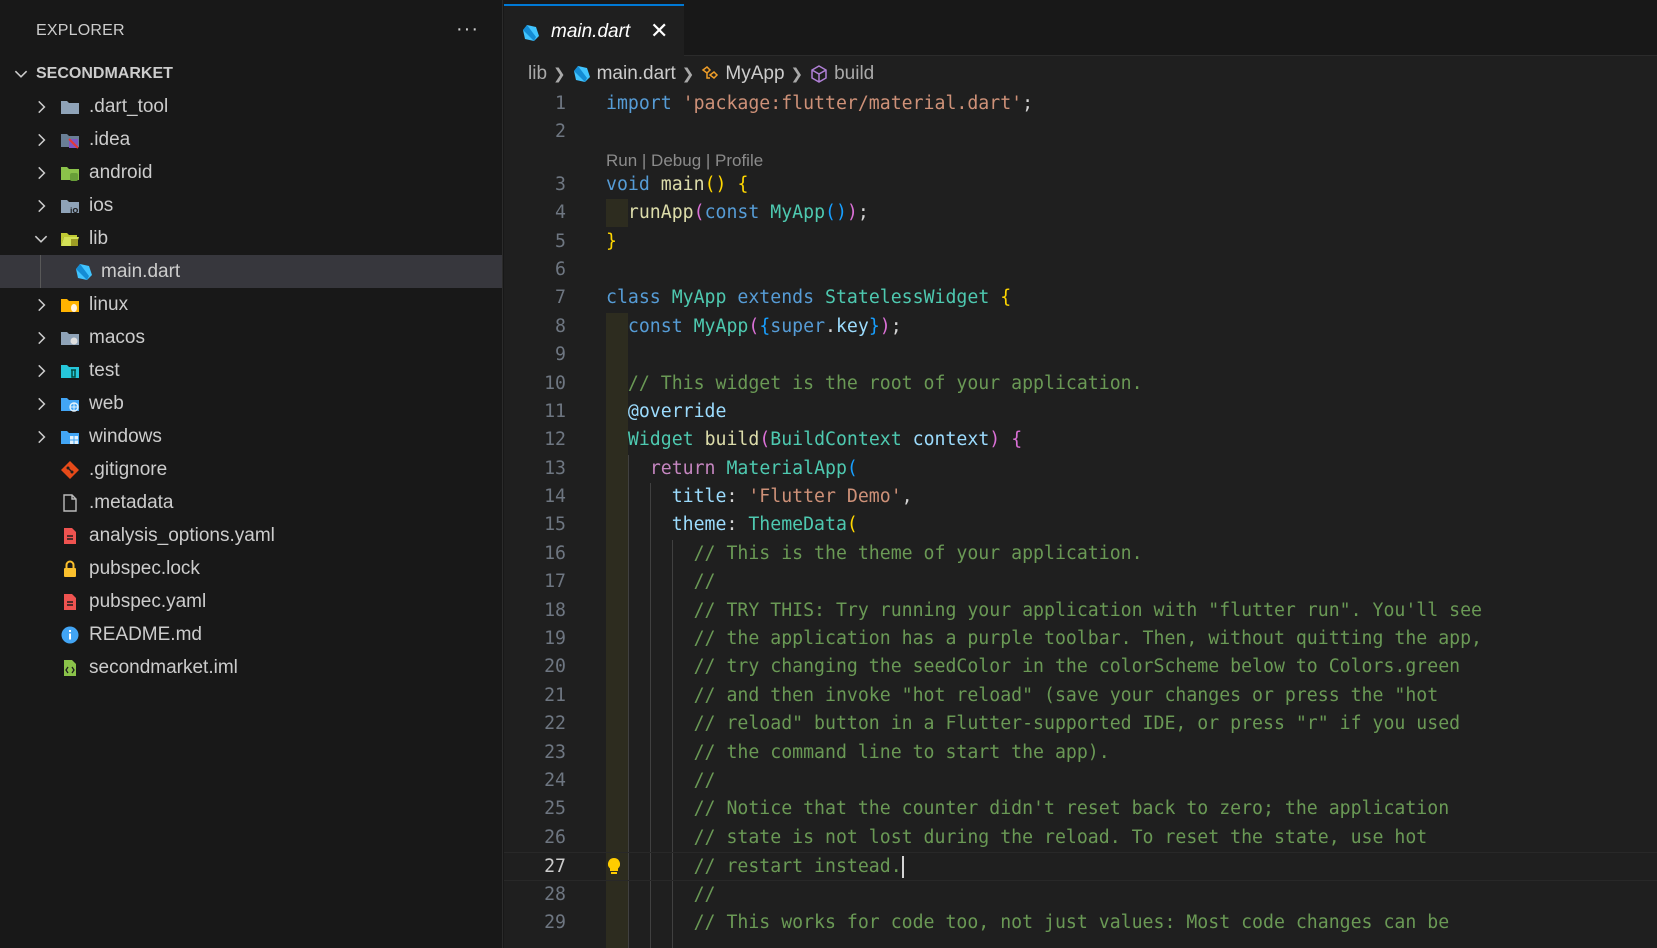 The image size is (1657, 948). What do you see at coordinates (1080, 866) in the screenshot?
I see `code-line: 27 // restart instead.` at bounding box center [1080, 866].